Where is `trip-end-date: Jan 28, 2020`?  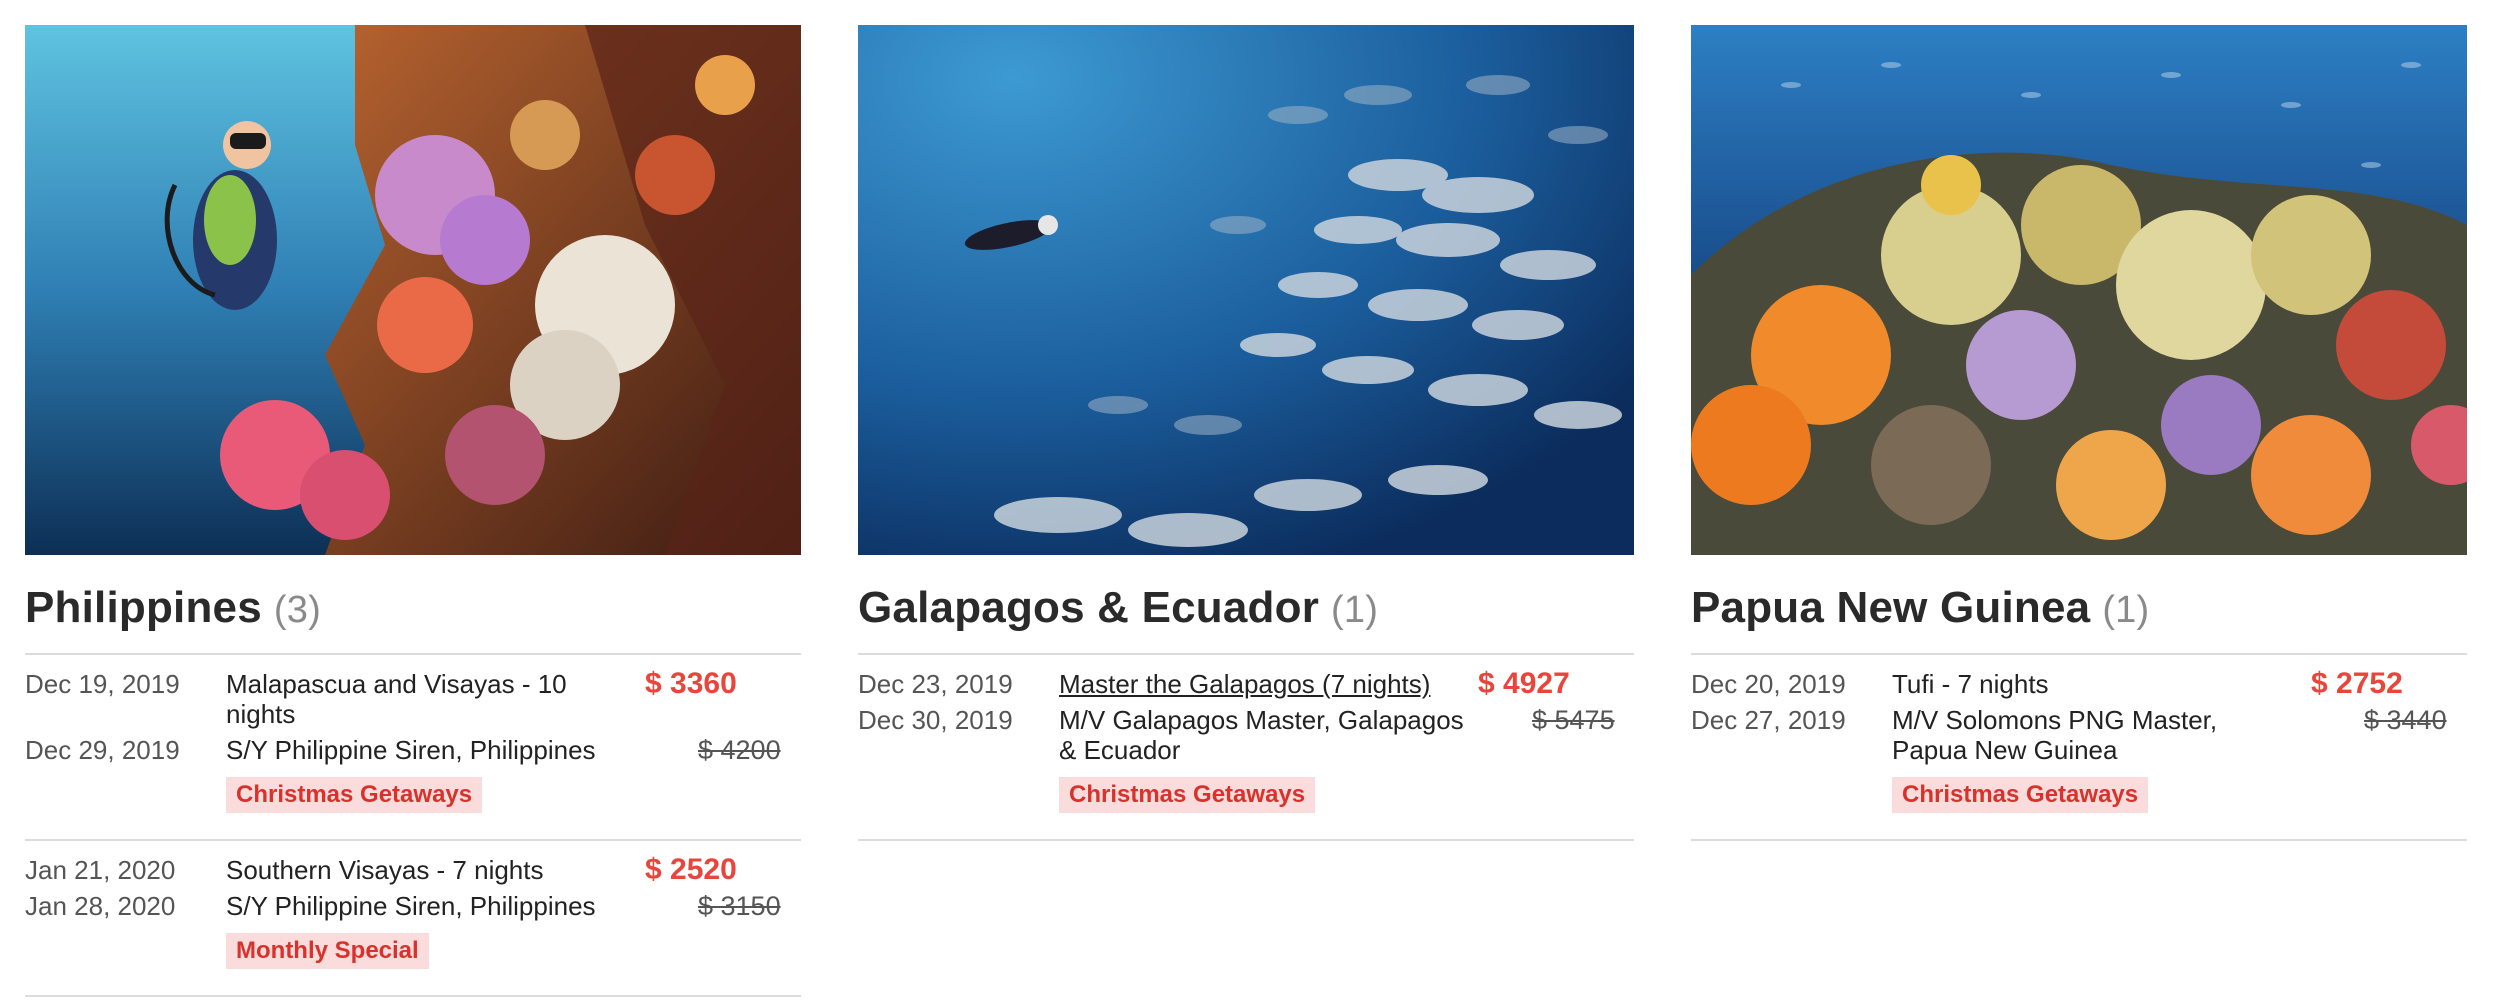 trip-end-date: Jan 28, 2020 is located at coordinates (100, 906).